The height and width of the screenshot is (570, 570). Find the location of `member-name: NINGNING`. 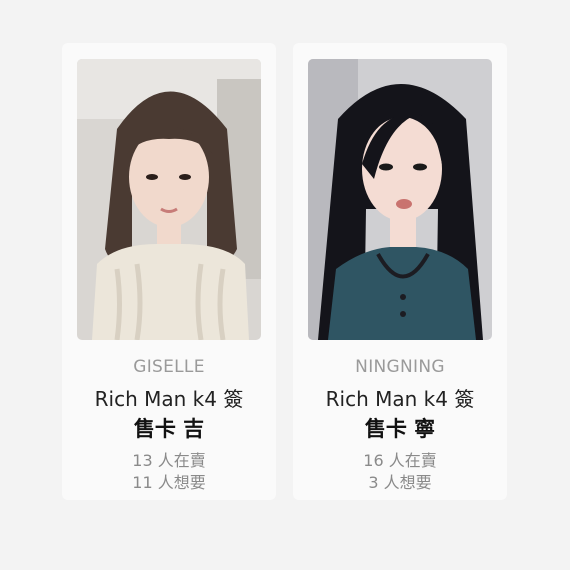

member-name: NINGNING is located at coordinates (400, 367).